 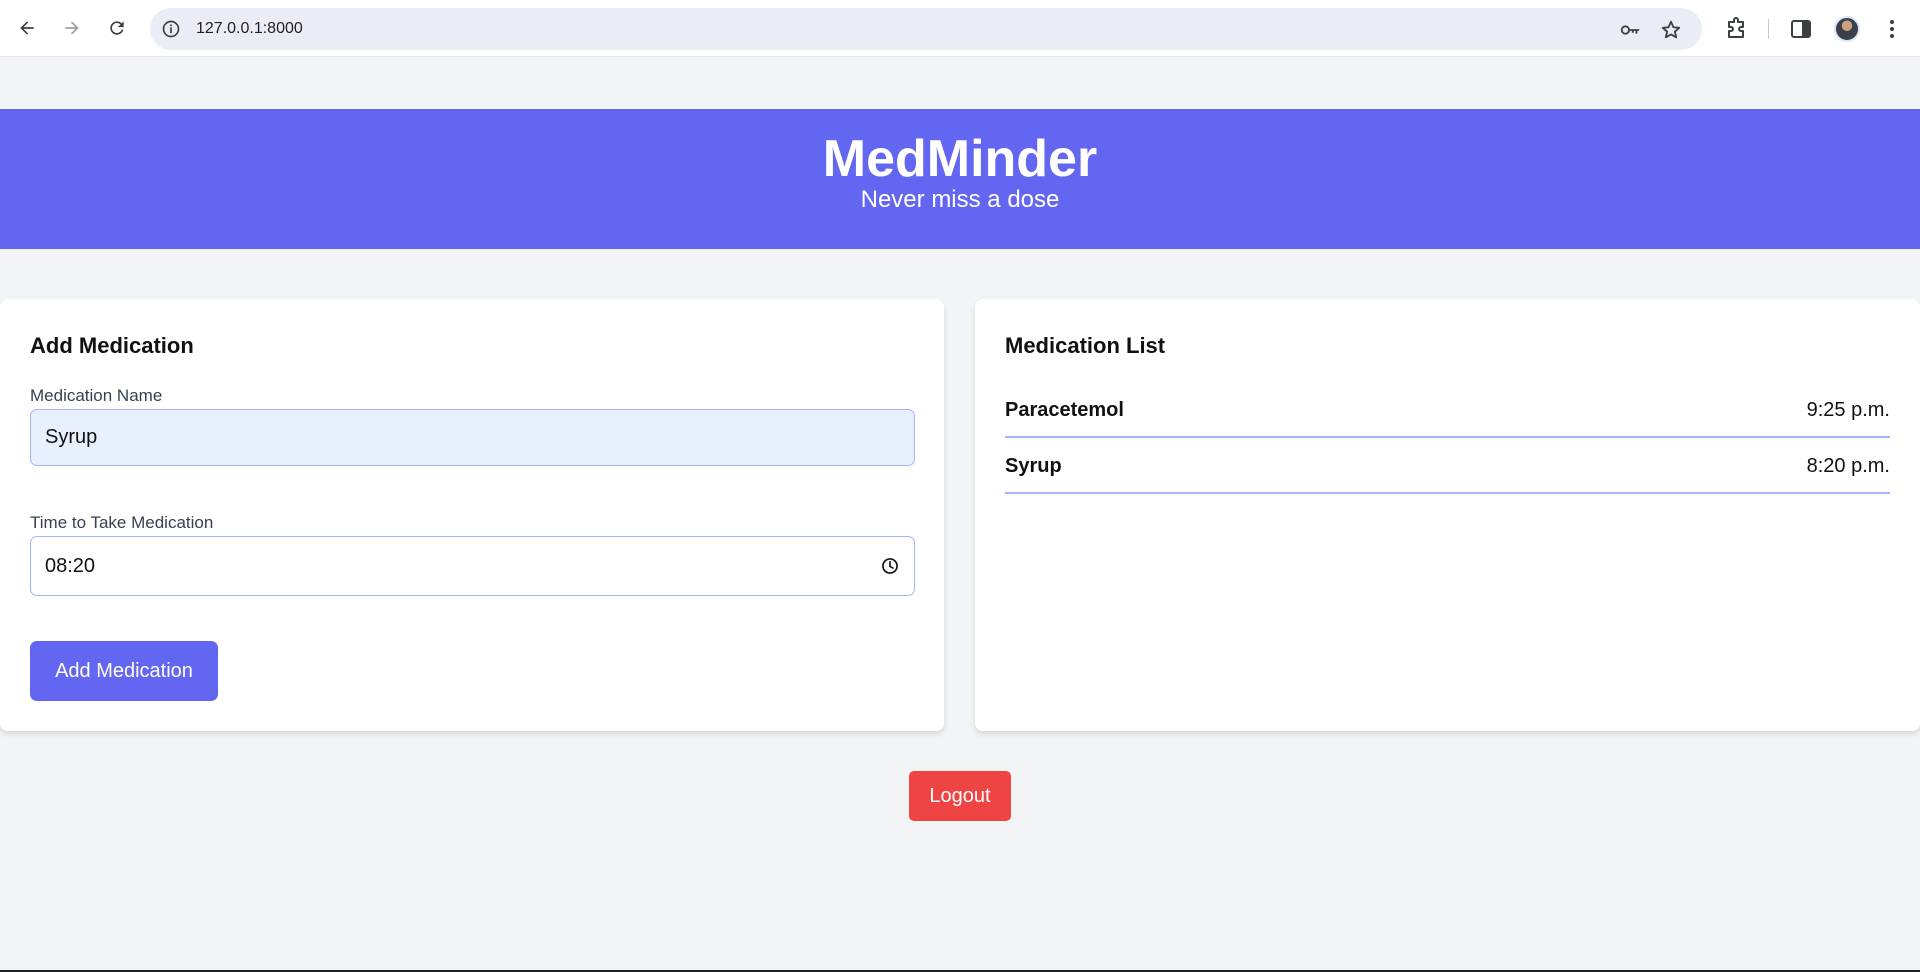 What do you see at coordinates (926, 29) in the screenshot?
I see `address-bar: 127.0.0.1:8000` at bounding box center [926, 29].